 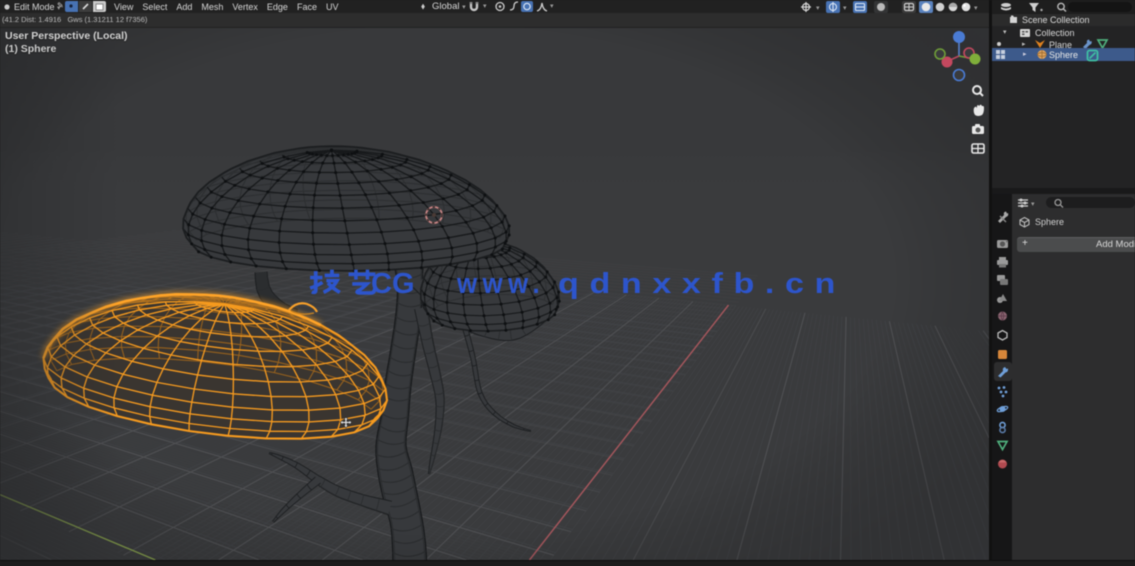 I want to click on svg-text: qdnxxfb.cn, so click(x=702, y=284).